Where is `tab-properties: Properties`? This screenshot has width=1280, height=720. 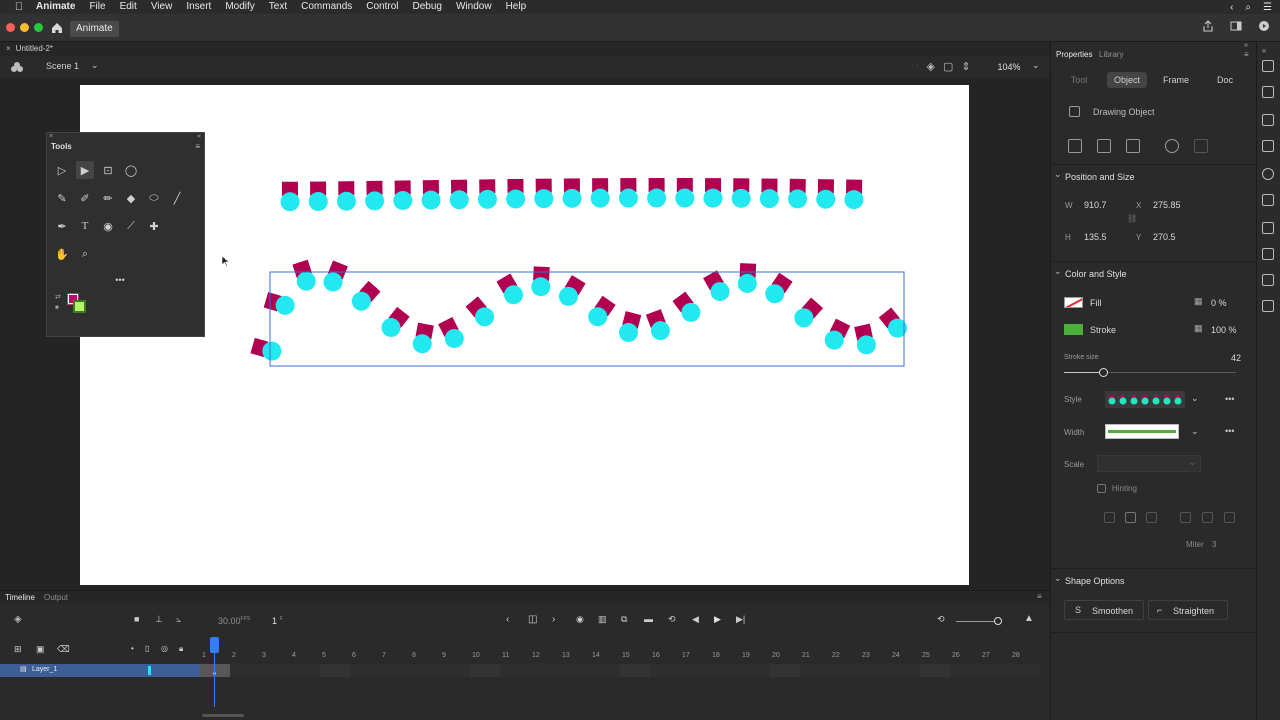 tab-properties: Properties is located at coordinates (1074, 54).